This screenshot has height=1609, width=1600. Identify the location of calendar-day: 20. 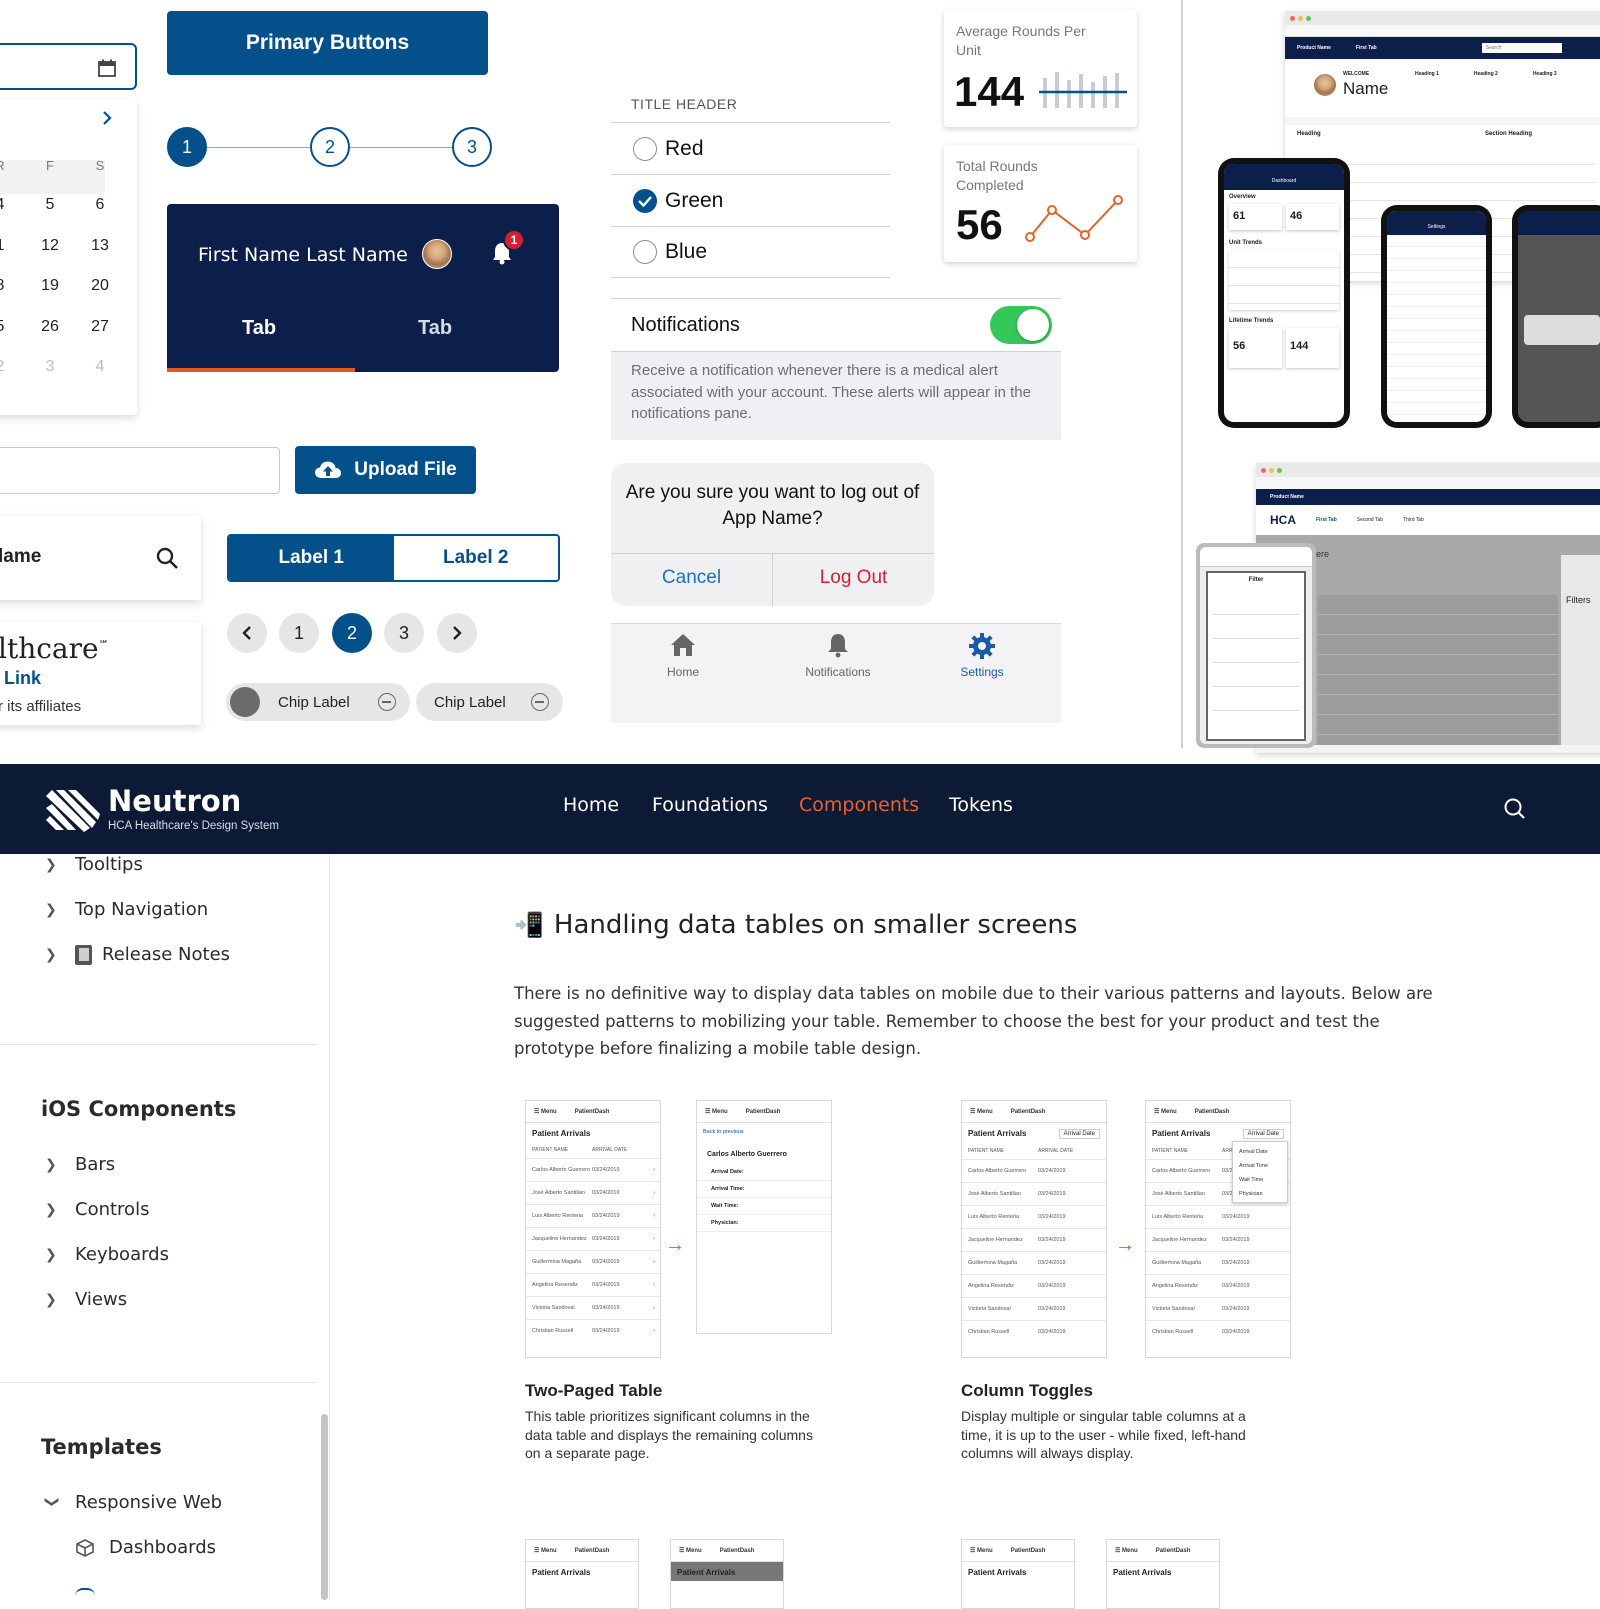
(100, 286).